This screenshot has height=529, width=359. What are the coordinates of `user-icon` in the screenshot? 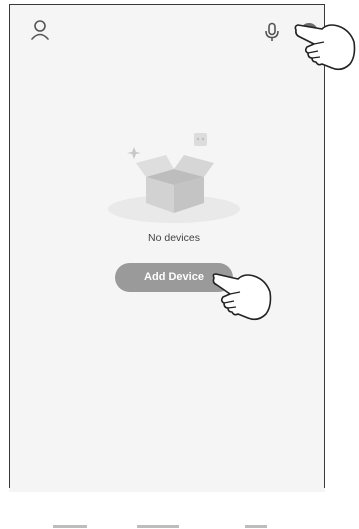 It's located at (40, 30).